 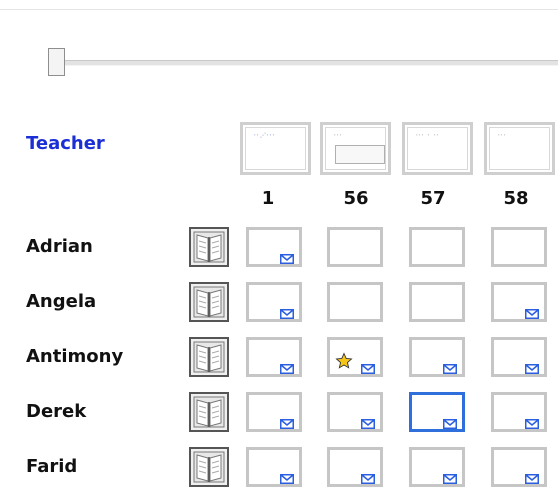 I want to click on teacher-label: Teacher, so click(x=65, y=143).